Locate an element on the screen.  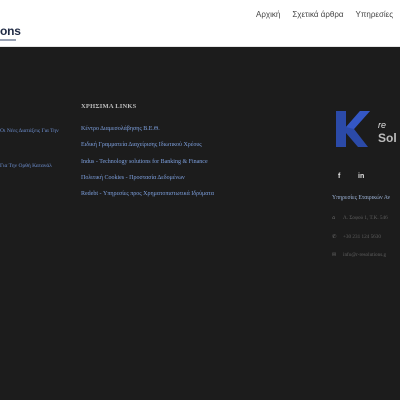
site-logo: ons is located at coordinates (10, 31).